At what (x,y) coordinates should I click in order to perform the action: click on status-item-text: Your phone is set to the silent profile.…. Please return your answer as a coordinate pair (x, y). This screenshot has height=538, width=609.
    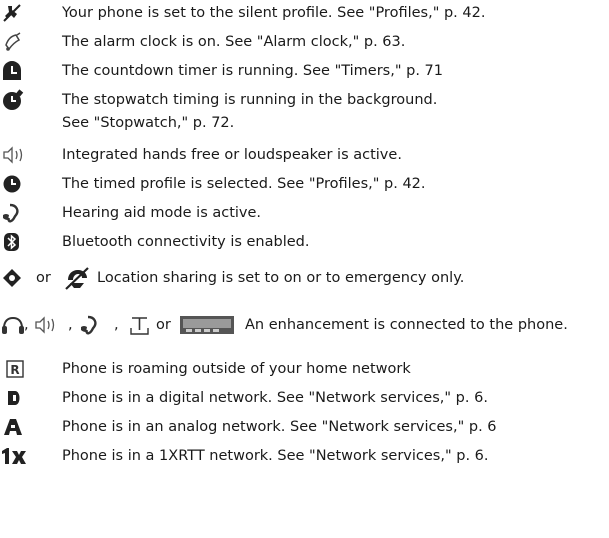
    Looking at the image, I should click on (274, 13).